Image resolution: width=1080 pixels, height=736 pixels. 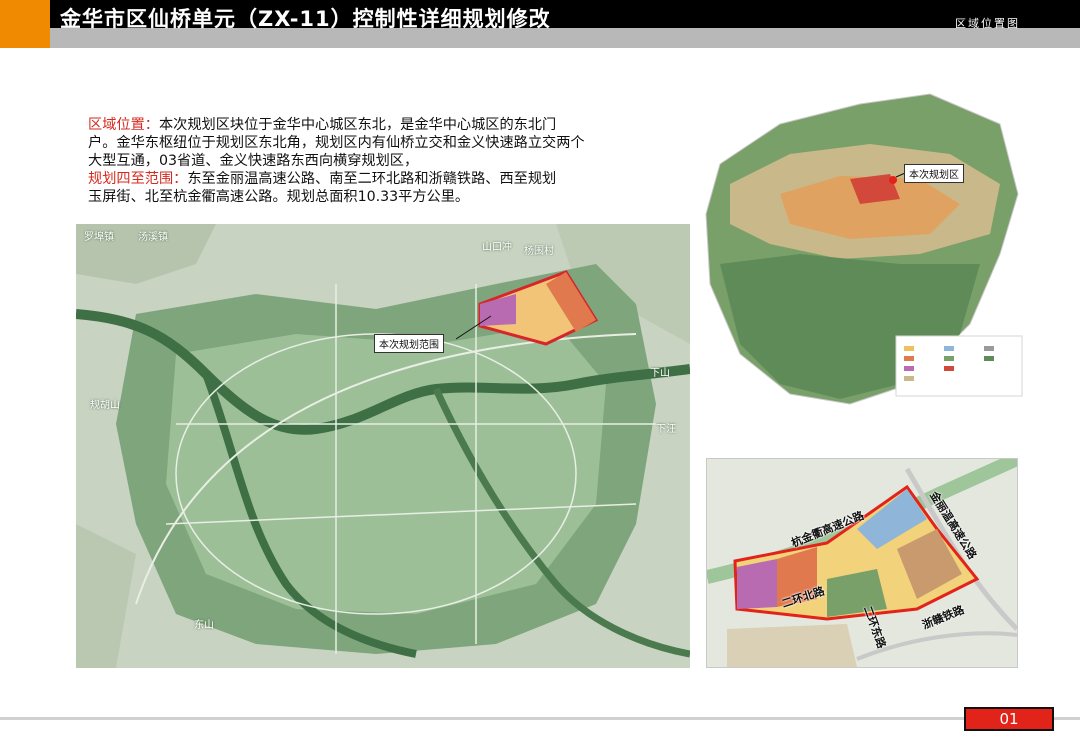 What do you see at coordinates (540, 718) in the screenshot?
I see `footer-line` at bounding box center [540, 718].